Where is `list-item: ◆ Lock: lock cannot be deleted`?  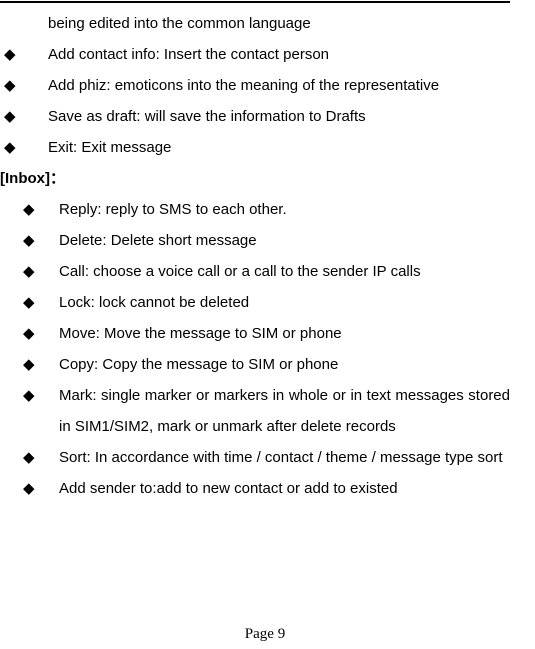 list-item: ◆ Lock: lock cannot be deleted is located at coordinates (255, 302).